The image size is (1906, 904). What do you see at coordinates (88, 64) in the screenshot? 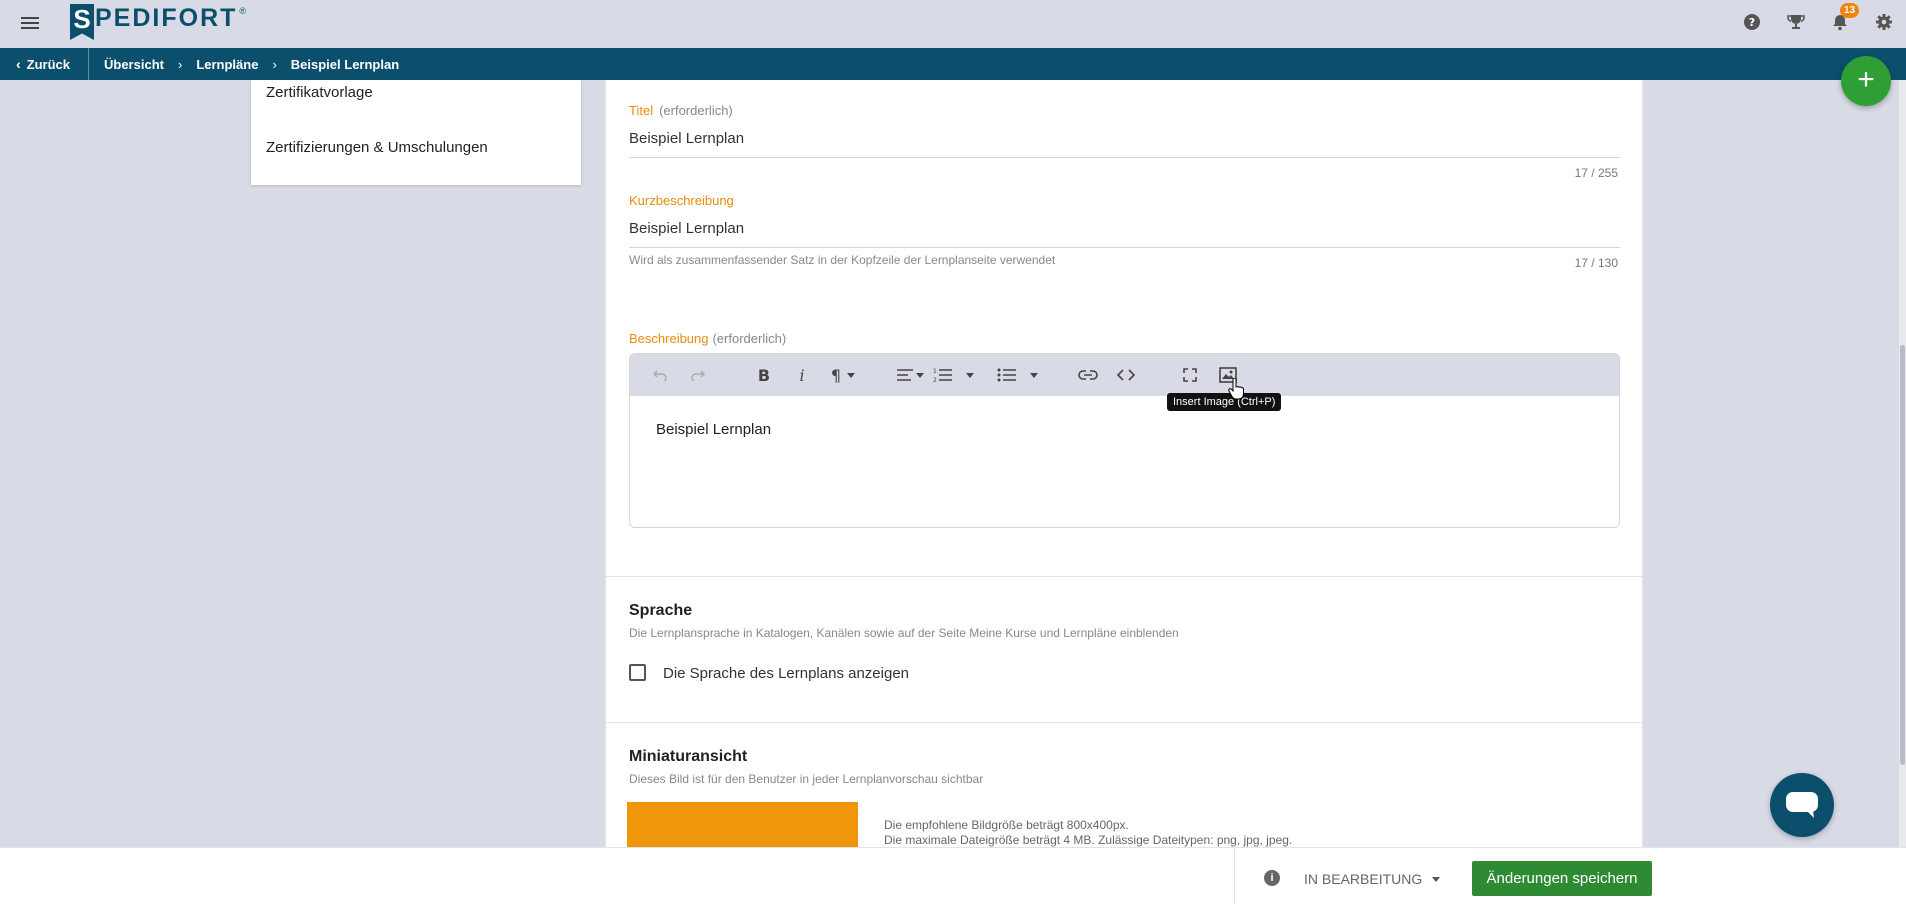
I see `breadcrumb-divider` at bounding box center [88, 64].